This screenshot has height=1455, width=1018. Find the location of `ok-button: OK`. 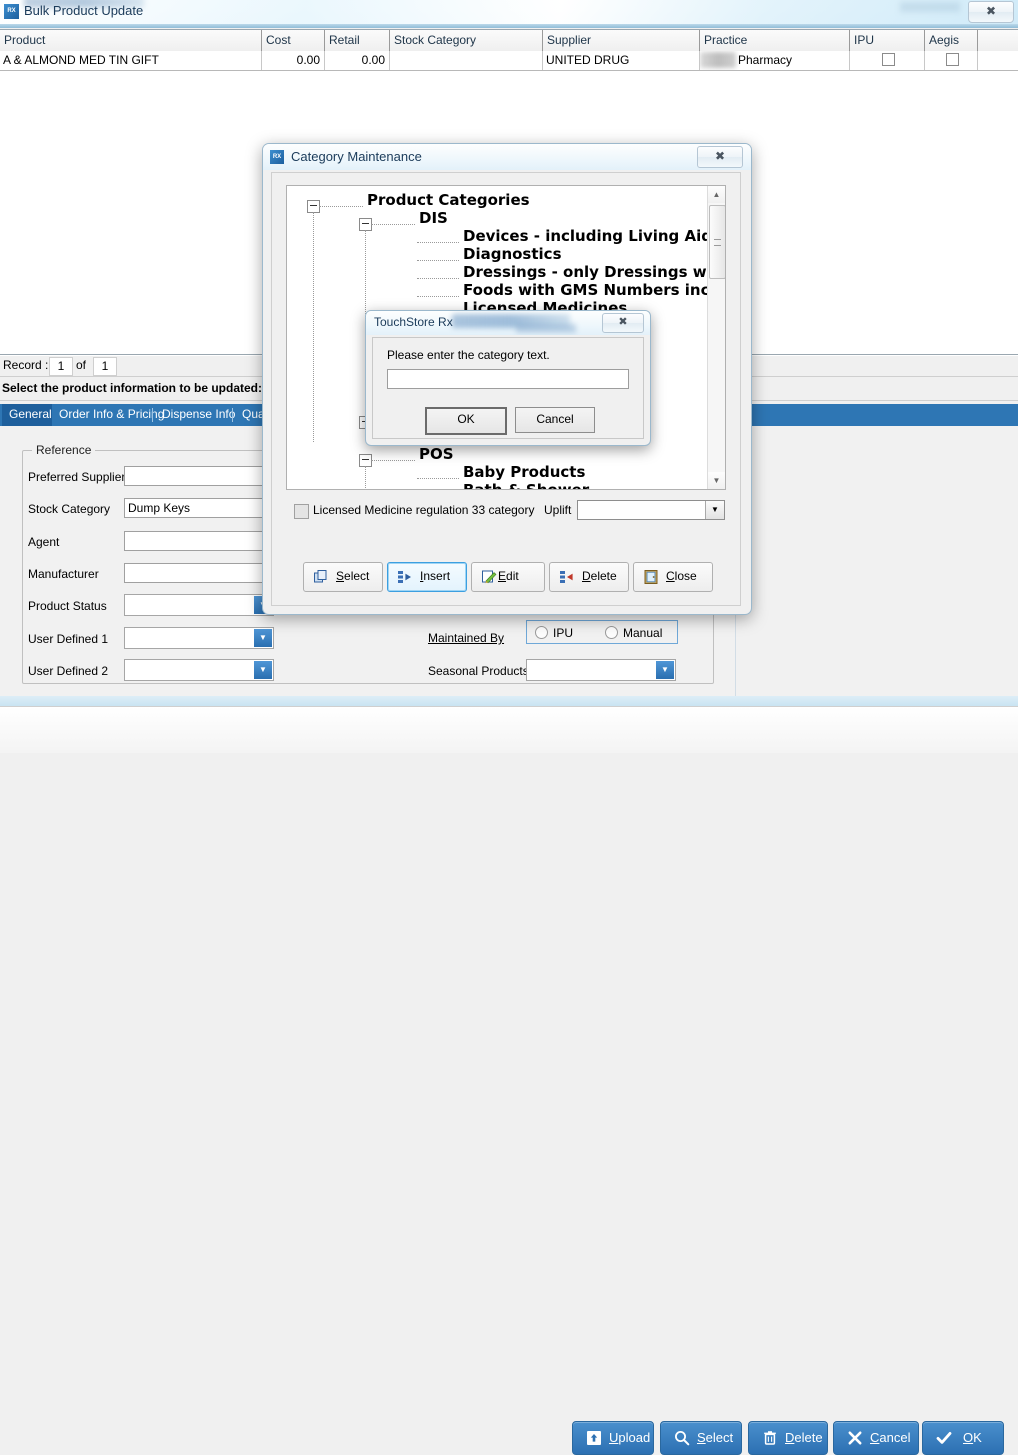

ok-button: OK is located at coordinates (963, 1438).